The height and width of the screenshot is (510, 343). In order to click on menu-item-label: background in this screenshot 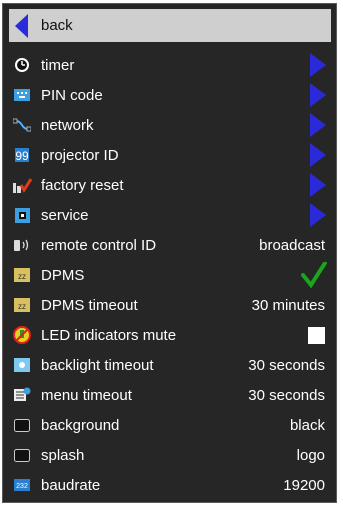, I will do `click(80, 425)`.